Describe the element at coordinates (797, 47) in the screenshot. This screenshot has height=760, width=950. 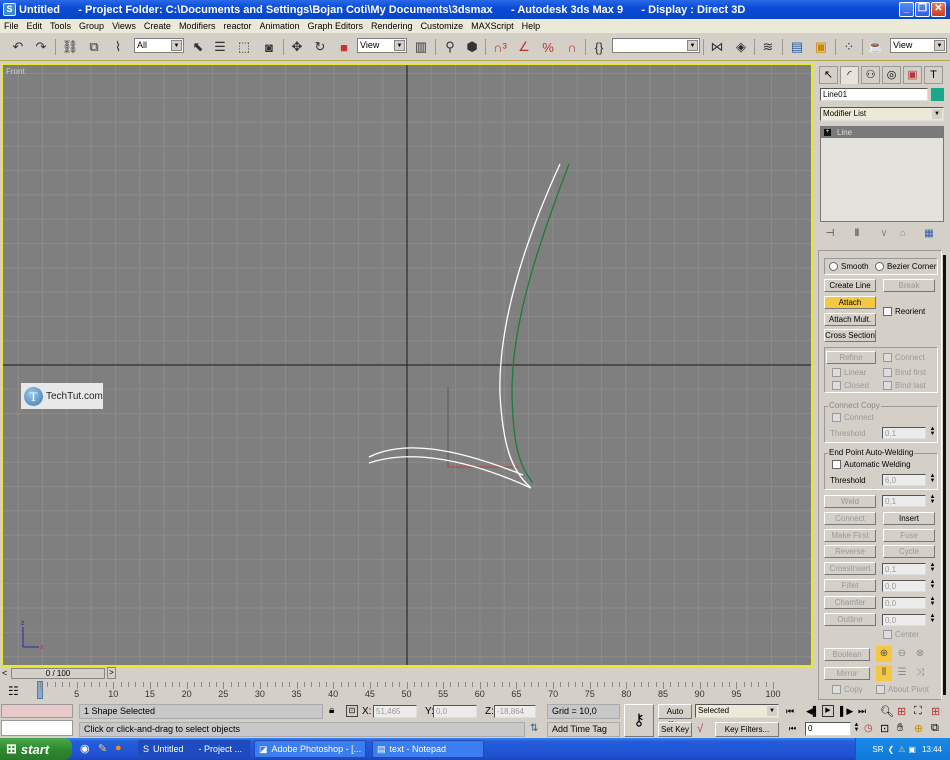
I see `curve-editor-icon: ▤` at that location.